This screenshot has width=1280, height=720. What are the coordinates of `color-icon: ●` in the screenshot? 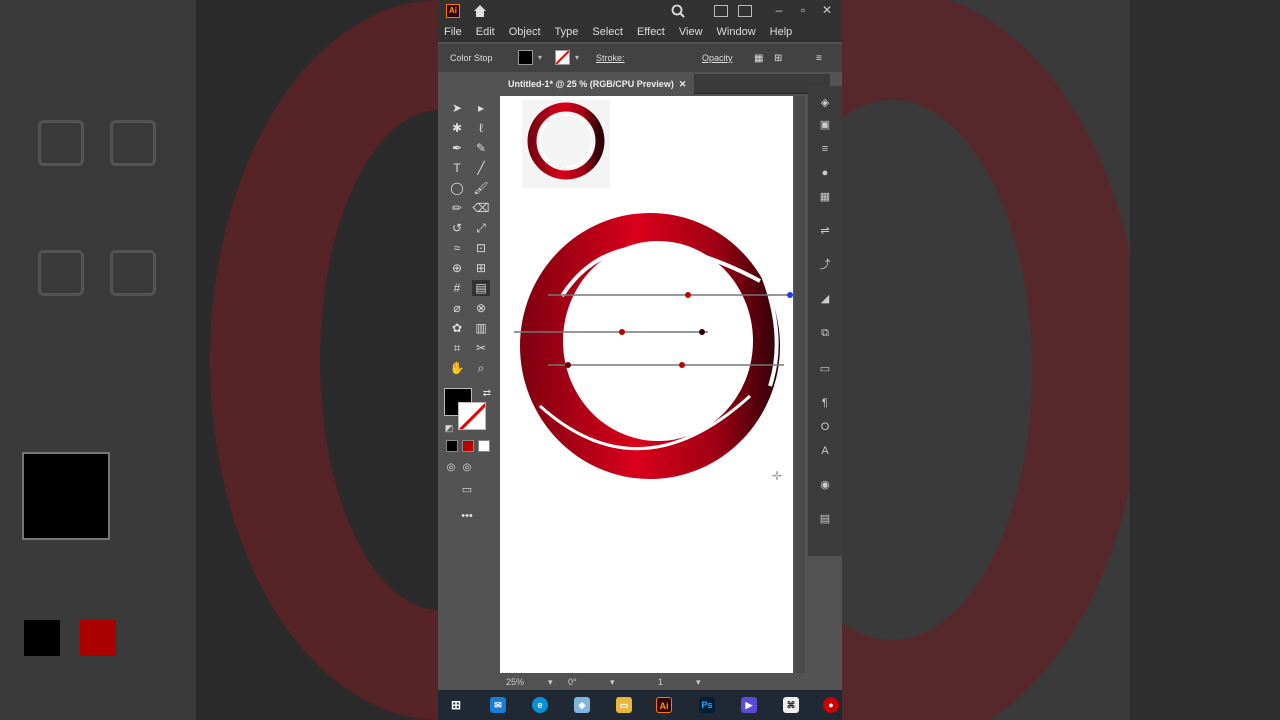 It's located at (825, 173).